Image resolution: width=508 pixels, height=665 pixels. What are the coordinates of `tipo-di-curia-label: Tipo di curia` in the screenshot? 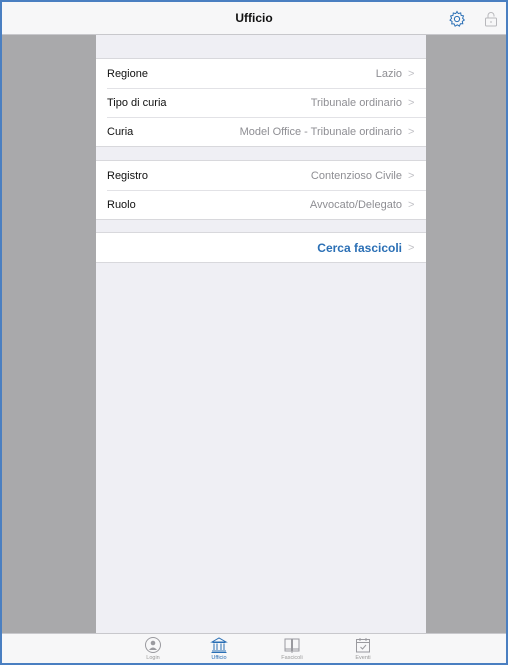 It's located at (137, 102).